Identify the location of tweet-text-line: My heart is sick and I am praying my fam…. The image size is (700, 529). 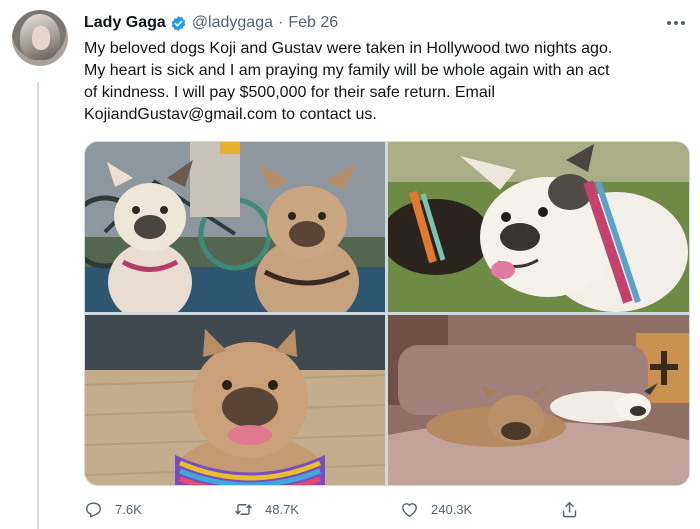
(347, 70).